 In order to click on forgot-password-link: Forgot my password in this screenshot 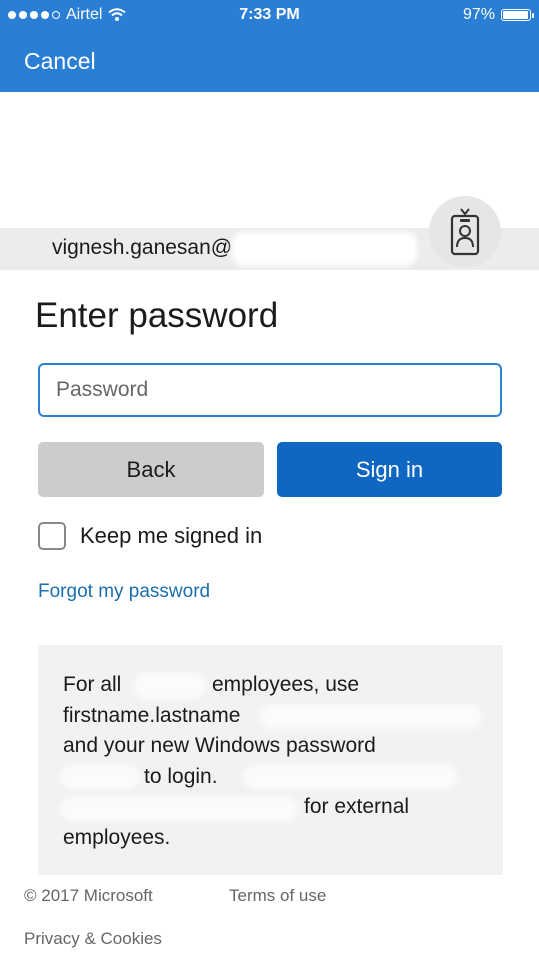, I will do `click(124, 592)`.